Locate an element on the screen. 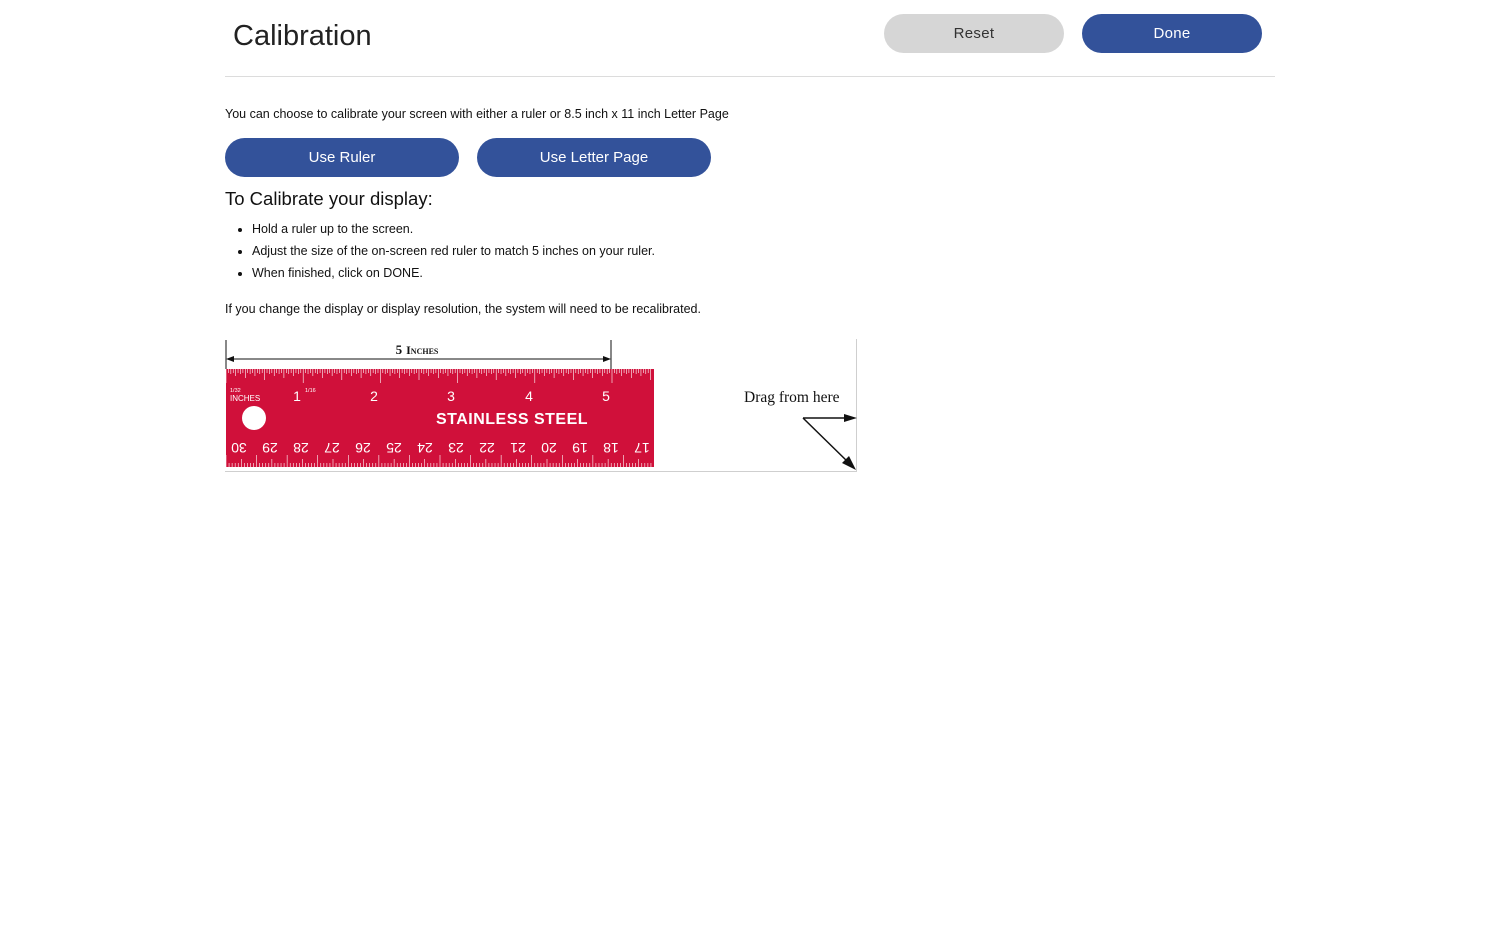 The height and width of the screenshot is (927, 1500). dimension-arrow-left-icon is located at coordinates (230, 359).